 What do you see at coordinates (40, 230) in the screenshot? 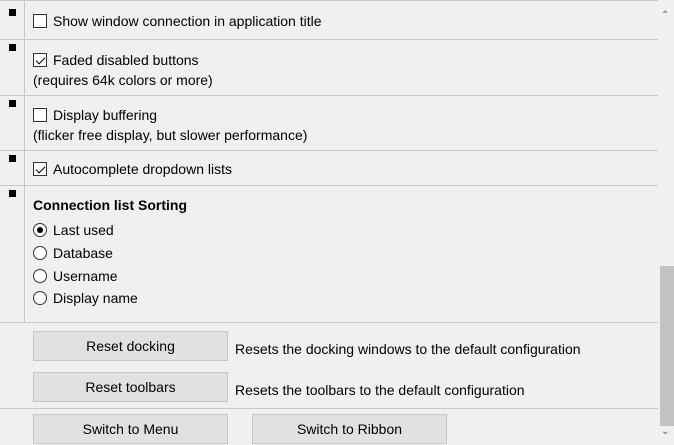
I see `radio-last-used` at bounding box center [40, 230].